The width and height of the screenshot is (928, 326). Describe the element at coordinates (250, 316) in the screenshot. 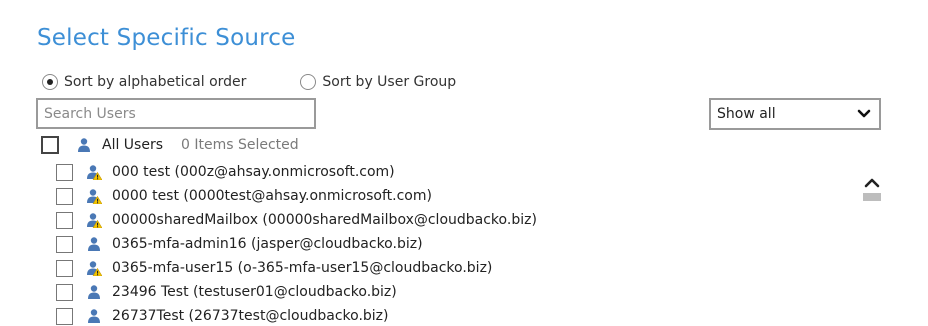

I see `user-label: 26737Test (26737test@cloudbacko.biz)` at that location.